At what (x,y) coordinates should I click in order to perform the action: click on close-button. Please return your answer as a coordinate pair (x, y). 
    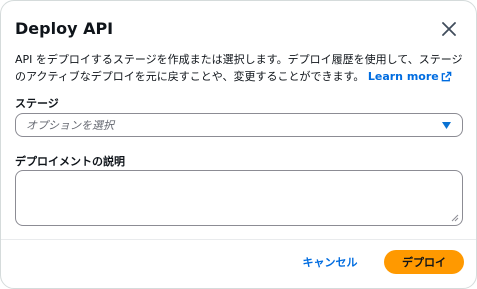
    Looking at the image, I should click on (449, 29).